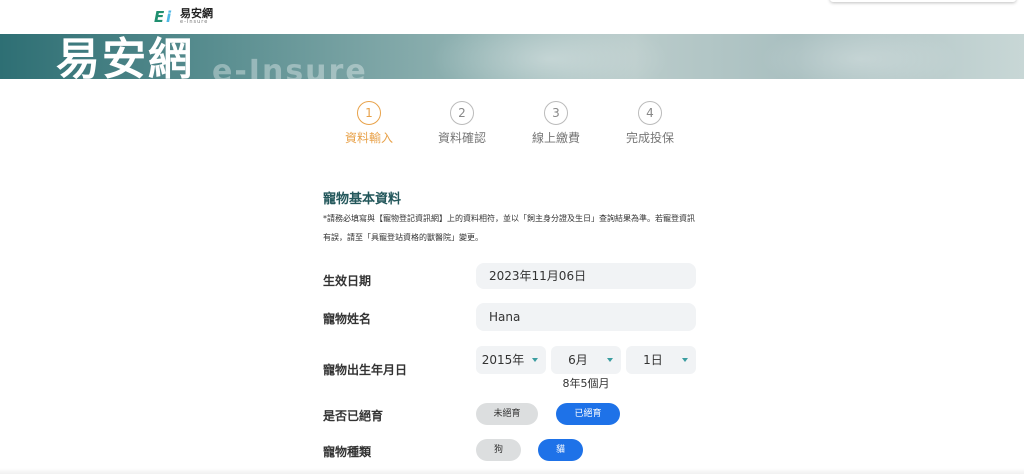 The width and height of the screenshot is (1024, 474). What do you see at coordinates (163, 16) in the screenshot?
I see `logo-icon: Ei` at bounding box center [163, 16].